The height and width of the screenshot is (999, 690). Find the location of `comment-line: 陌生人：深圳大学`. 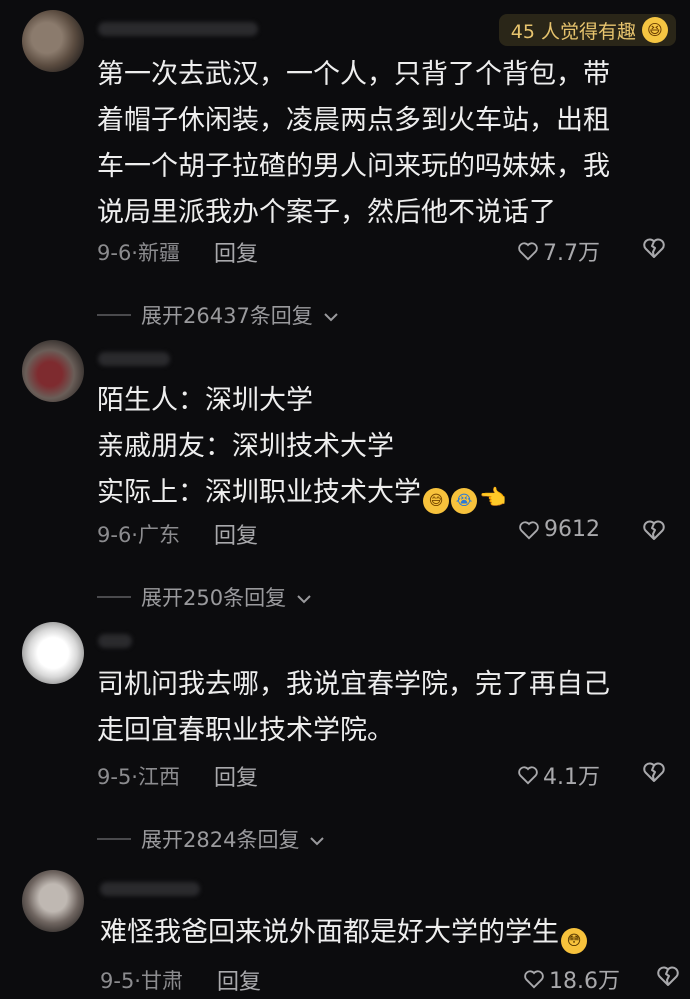

comment-line: 陌生人：深圳大学 is located at coordinates (205, 400).